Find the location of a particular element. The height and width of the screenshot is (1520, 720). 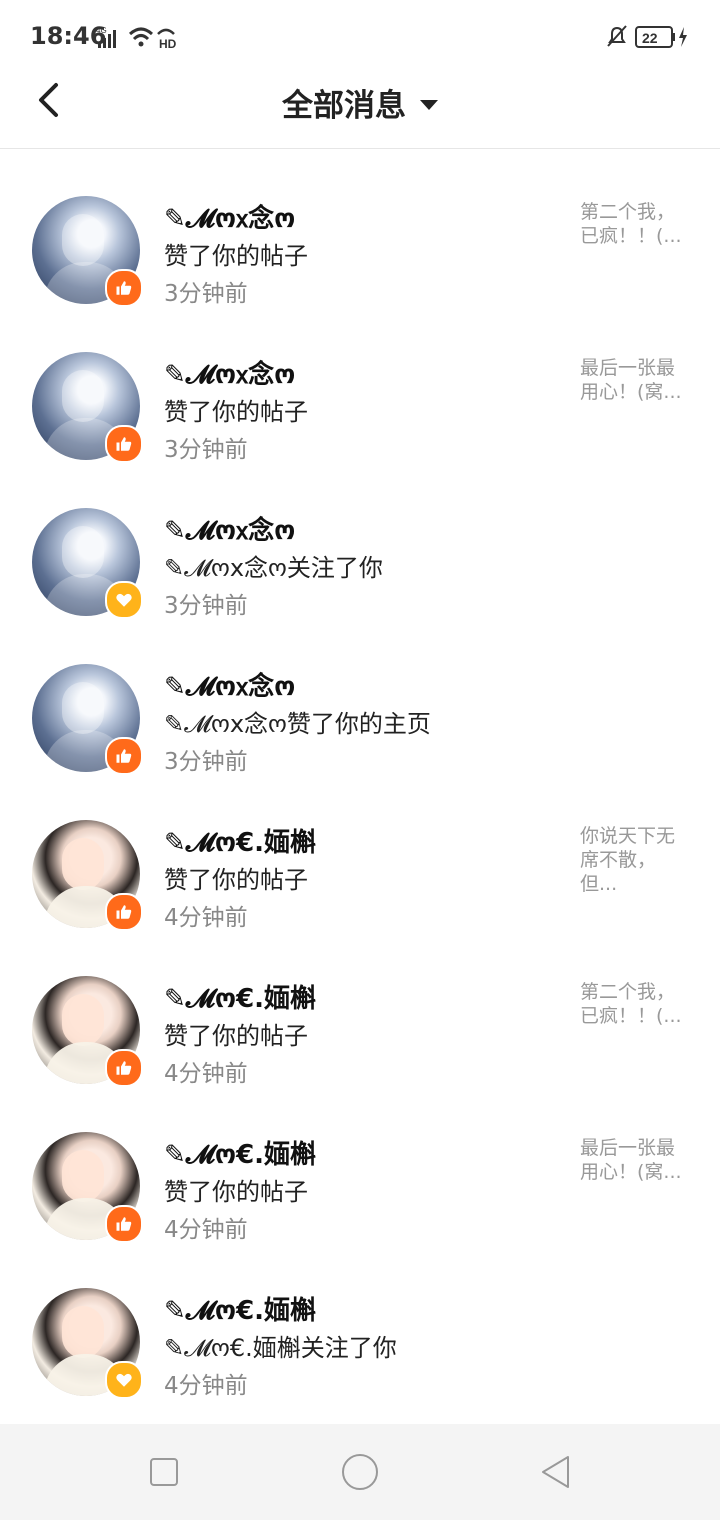

message-item: ✎𝓜ო€.媔槲 ✎𝓜ო€.媔槲关注了你 4分钟前 is located at coordinates (360, 1320).